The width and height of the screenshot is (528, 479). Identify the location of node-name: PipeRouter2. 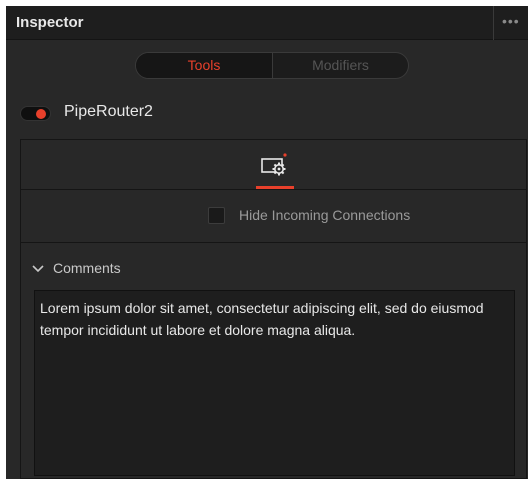
(108, 111).